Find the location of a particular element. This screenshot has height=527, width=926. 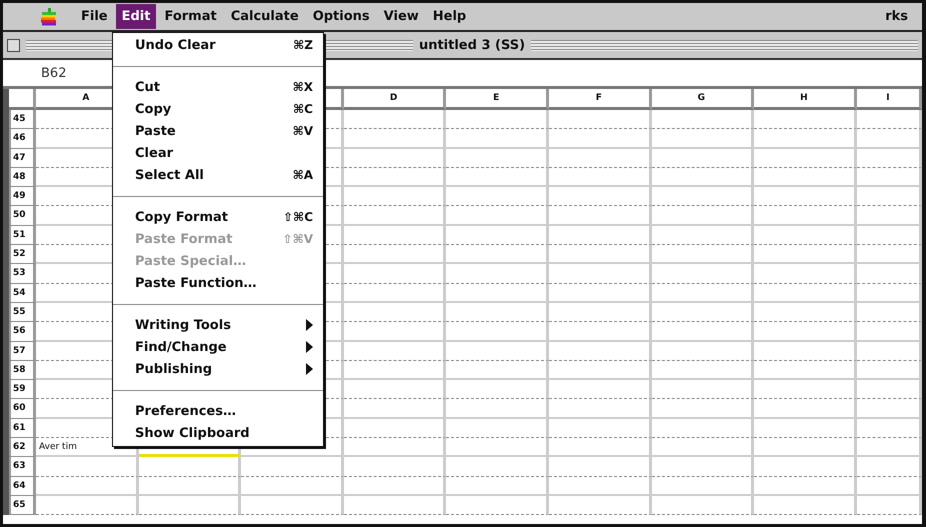

row-header: 62 is located at coordinates (22, 448).